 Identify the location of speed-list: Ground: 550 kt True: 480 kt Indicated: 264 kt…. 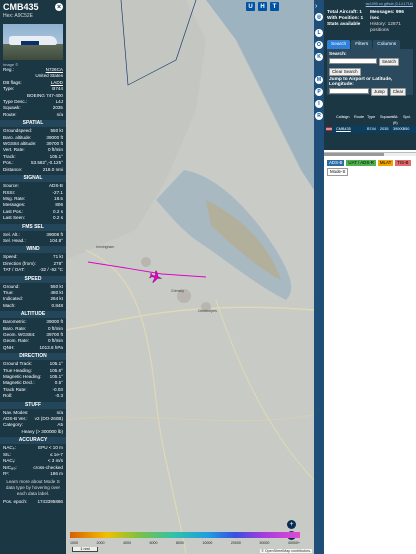
(33, 297).